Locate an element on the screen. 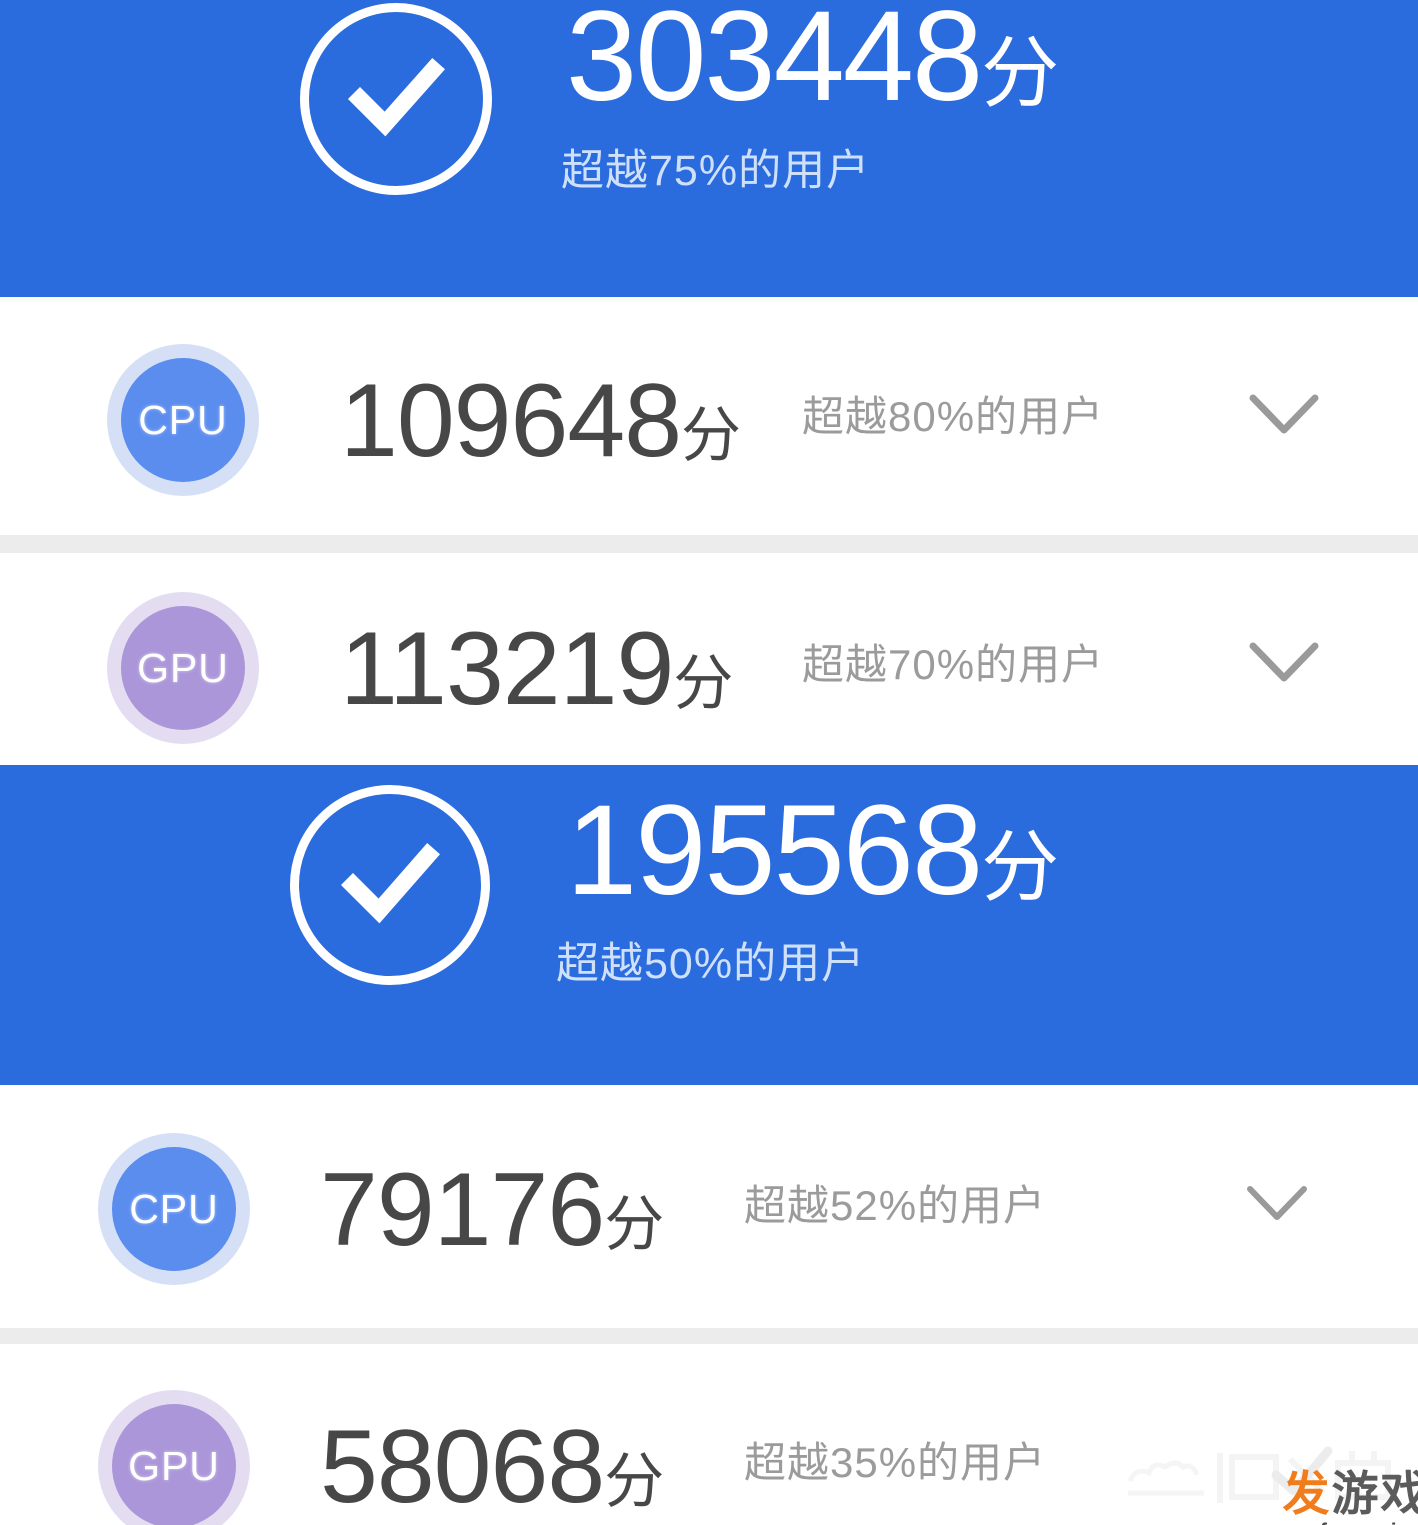  gpu-row-1: GPU 113219分 超越70%的用户 is located at coordinates (709, 659).